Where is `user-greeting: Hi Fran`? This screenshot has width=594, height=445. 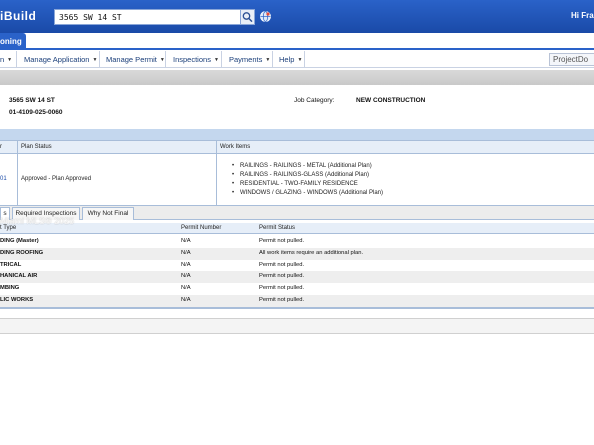
user-greeting: Hi Fran is located at coordinates (582, 15).